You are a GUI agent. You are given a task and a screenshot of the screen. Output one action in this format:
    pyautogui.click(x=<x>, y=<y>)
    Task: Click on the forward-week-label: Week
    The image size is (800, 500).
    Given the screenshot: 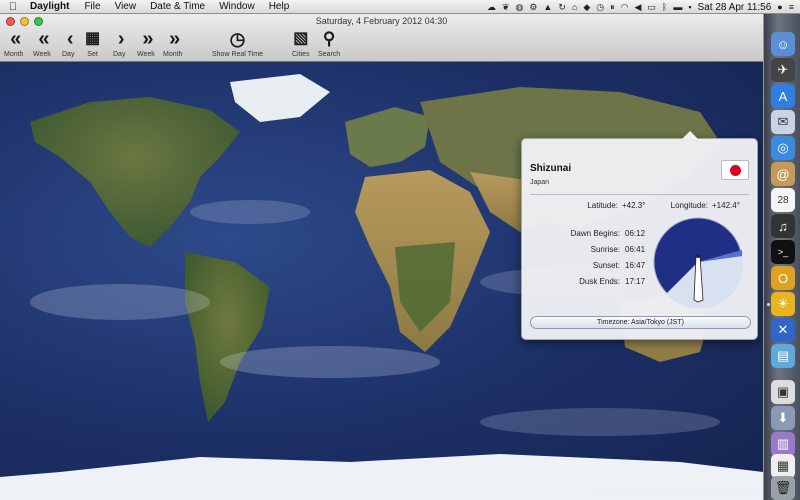 What is the action you would take?
    pyautogui.click(x=146, y=54)
    